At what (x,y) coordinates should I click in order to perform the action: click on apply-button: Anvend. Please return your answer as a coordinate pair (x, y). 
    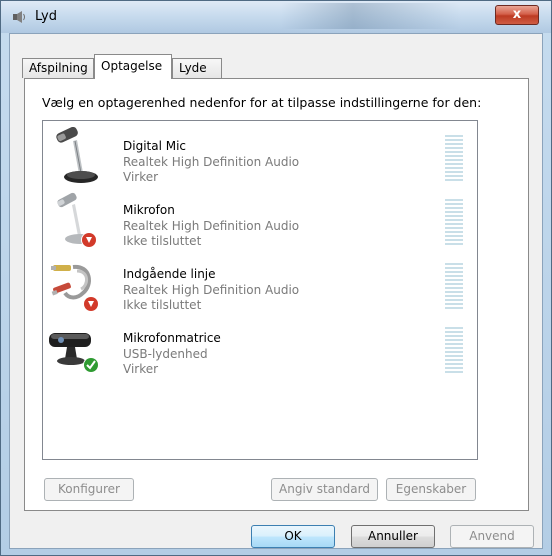
    Looking at the image, I should click on (492, 536).